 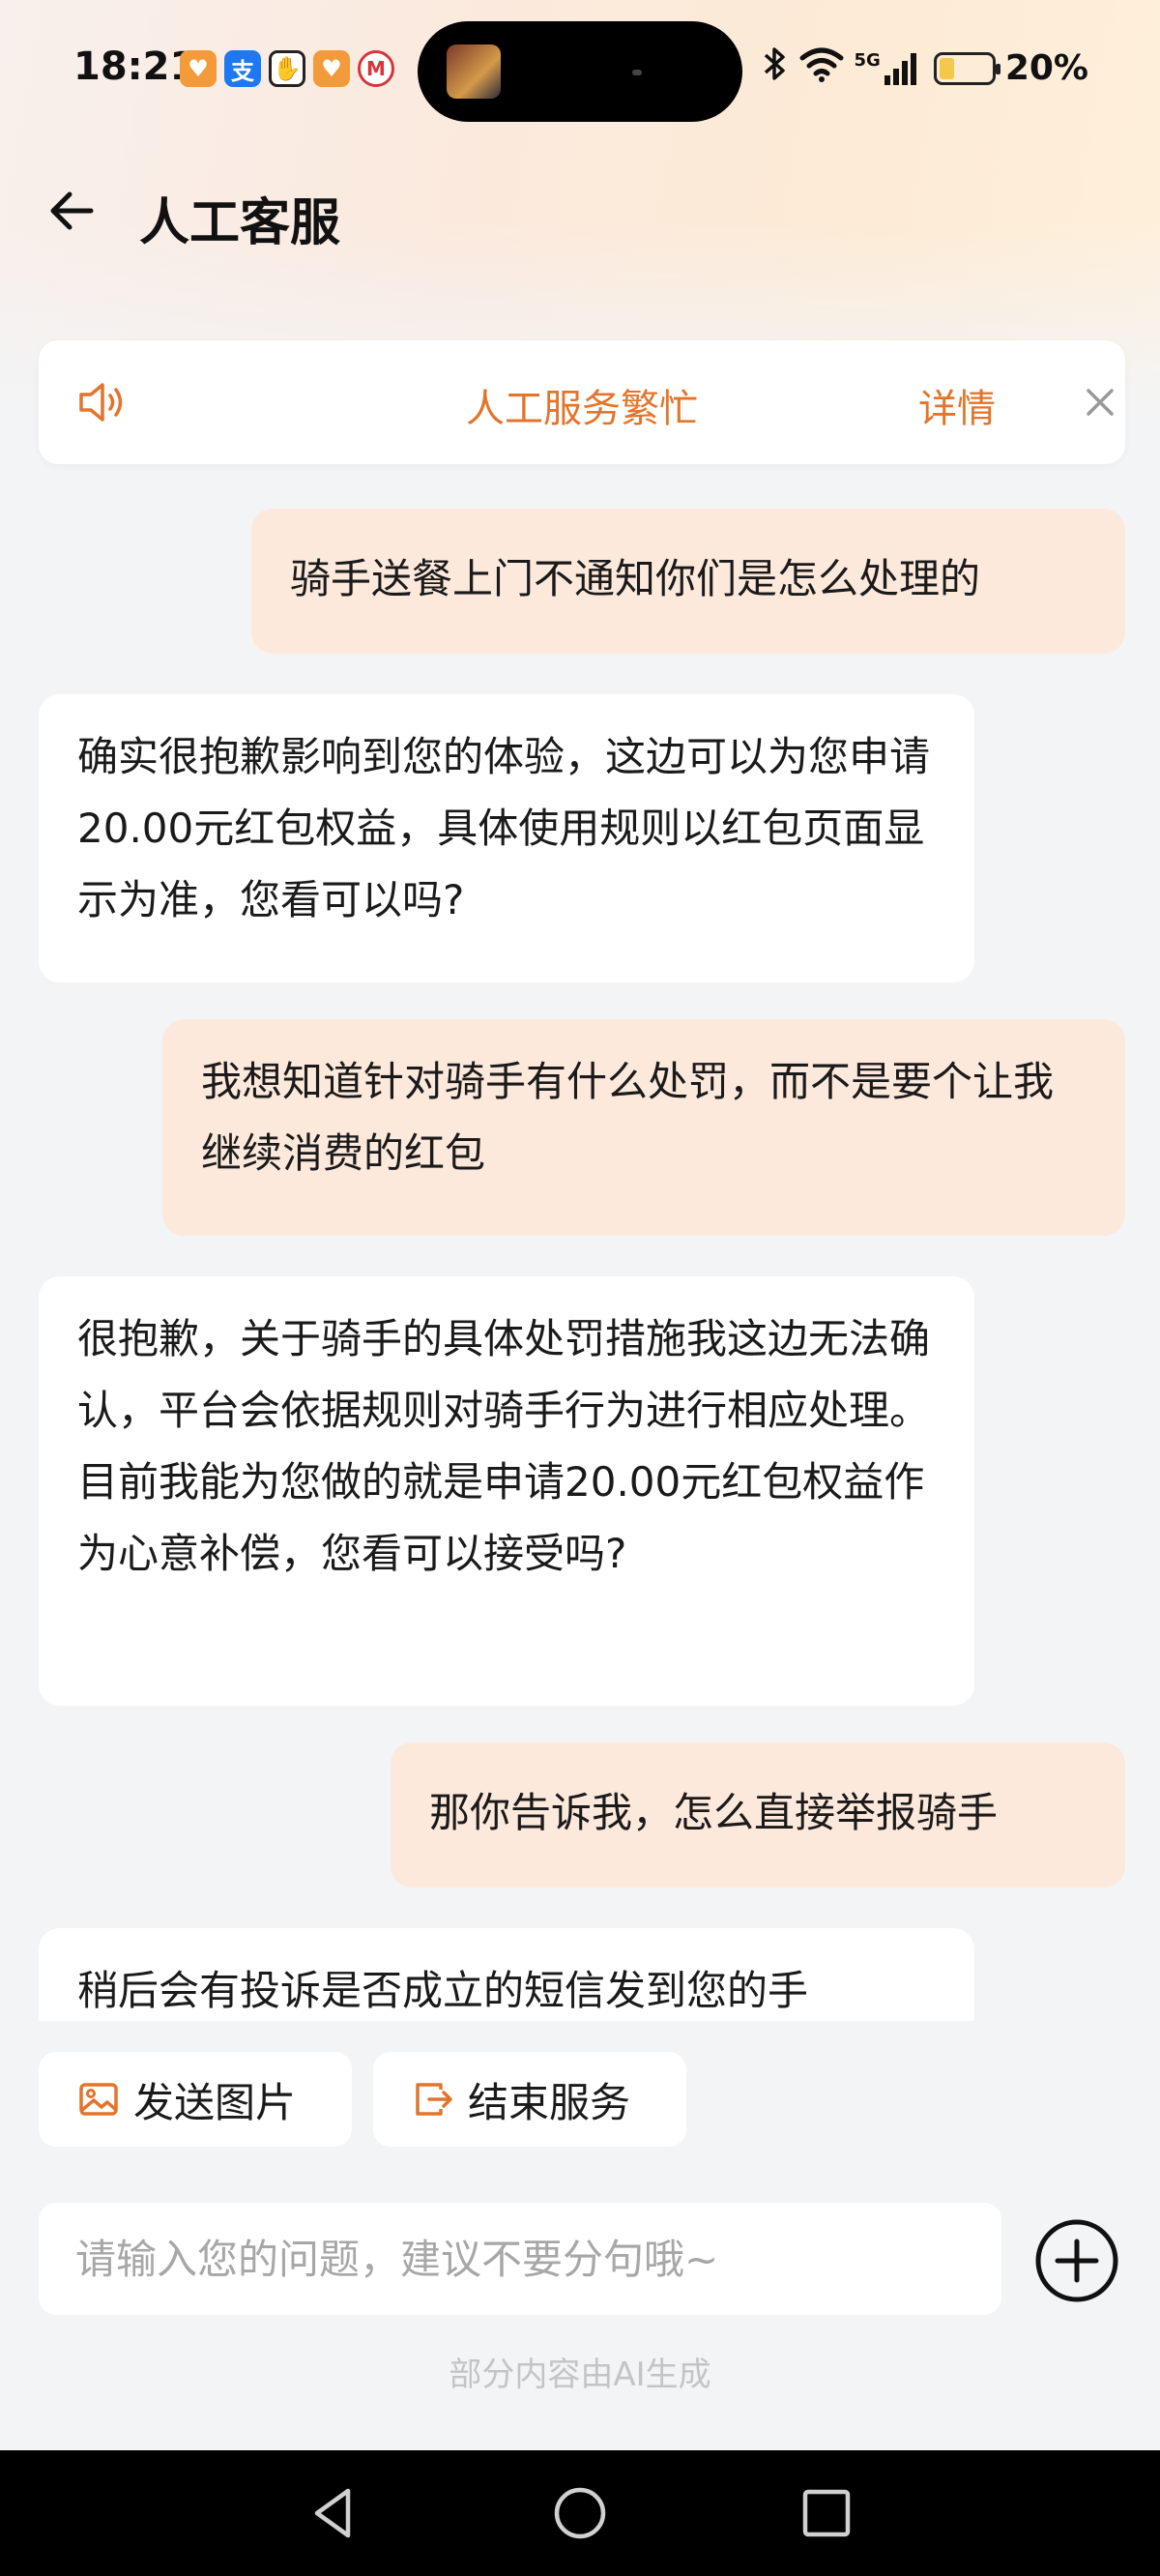 I want to click on message-input, so click(x=520, y=2259).